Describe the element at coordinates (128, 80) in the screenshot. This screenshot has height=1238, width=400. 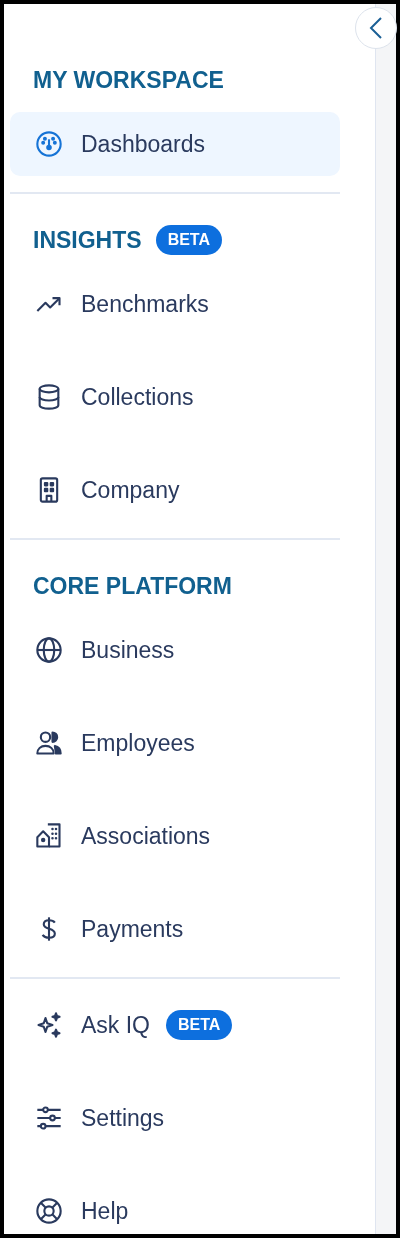
I see `section-heading: MY WORKSPACE` at that location.